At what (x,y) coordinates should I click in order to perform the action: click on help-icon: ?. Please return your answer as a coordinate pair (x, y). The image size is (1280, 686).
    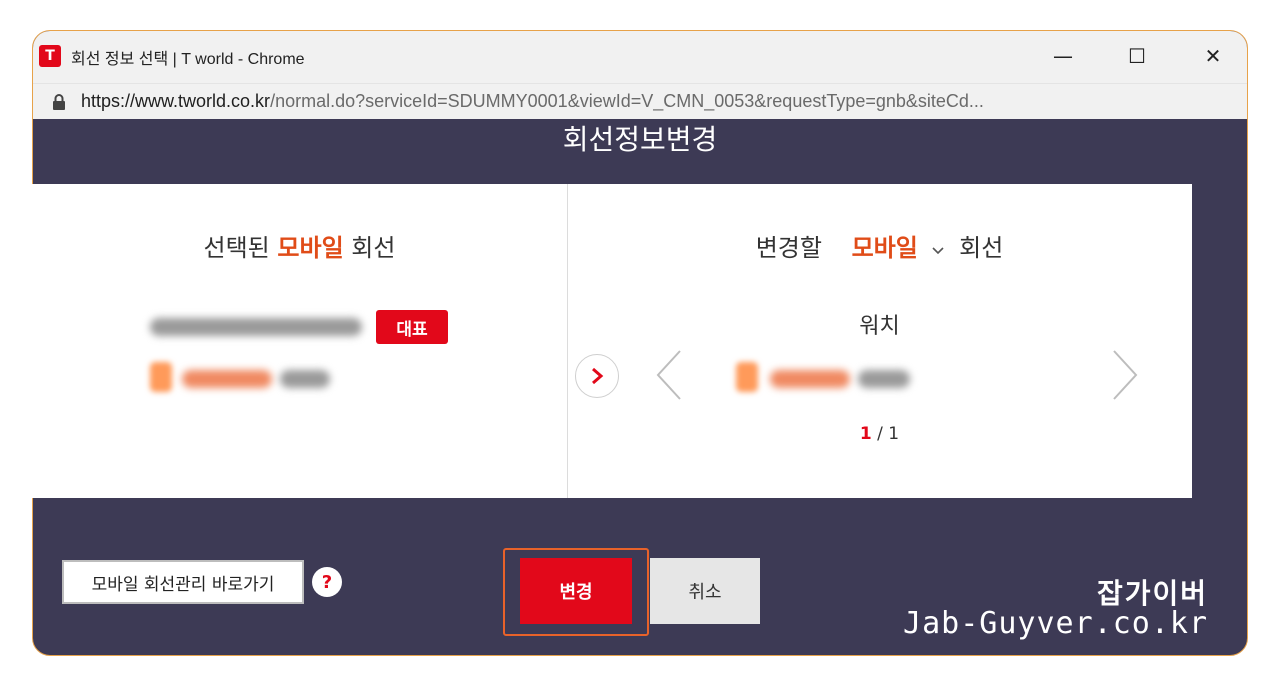
    Looking at the image, I should click on (327, 582).